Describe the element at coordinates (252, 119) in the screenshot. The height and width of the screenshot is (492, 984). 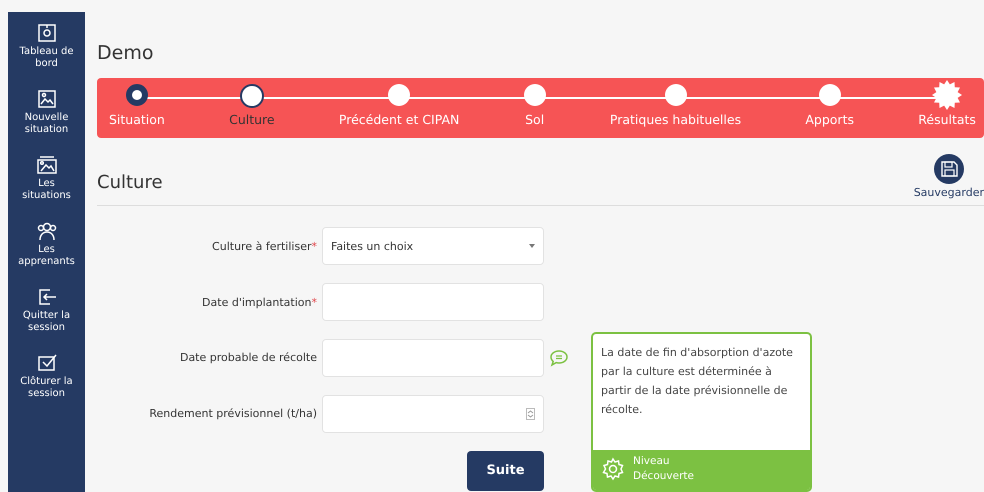
I see `step-label: Culture` at that location.